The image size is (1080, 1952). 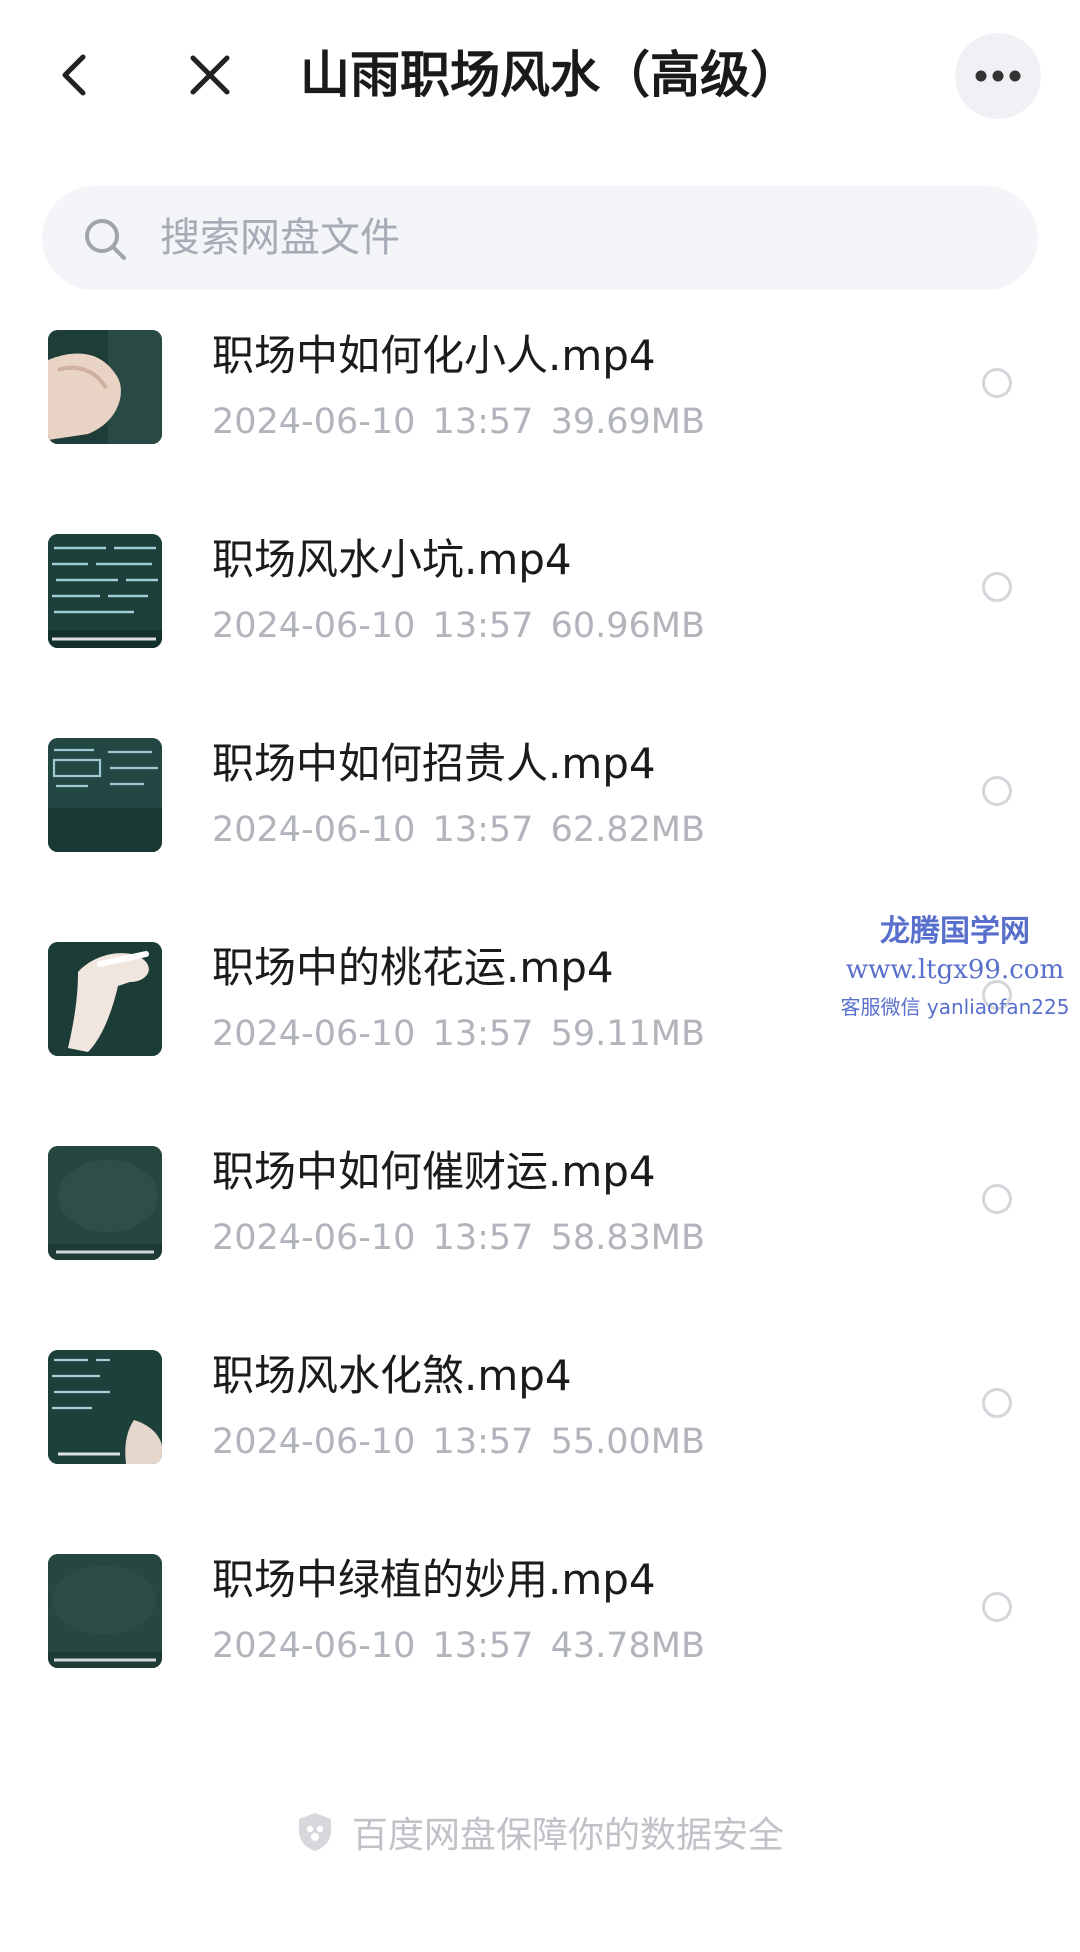 I want to click on file-size: 55.00MB, so click(x=627, y=1442).